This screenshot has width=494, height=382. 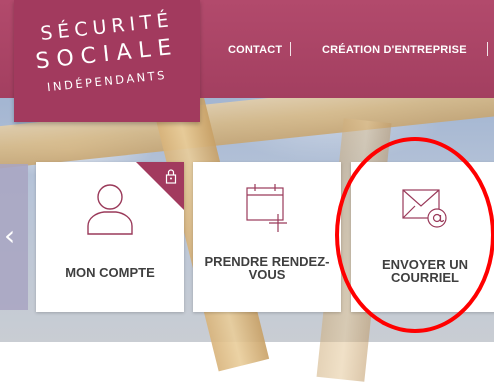 I want to click on card-envoyer-courriel: ENVOYER UN COURRIEL, so click(x=422, y=237).